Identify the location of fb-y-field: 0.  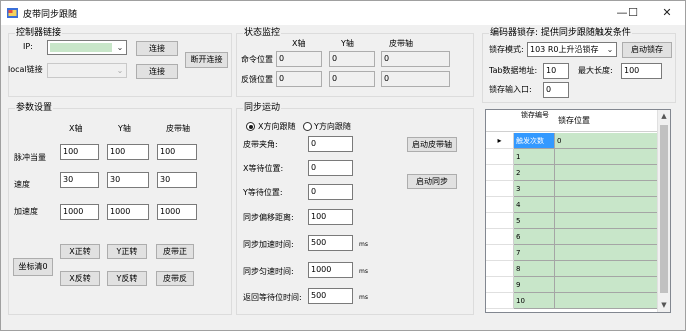
(352, 79).